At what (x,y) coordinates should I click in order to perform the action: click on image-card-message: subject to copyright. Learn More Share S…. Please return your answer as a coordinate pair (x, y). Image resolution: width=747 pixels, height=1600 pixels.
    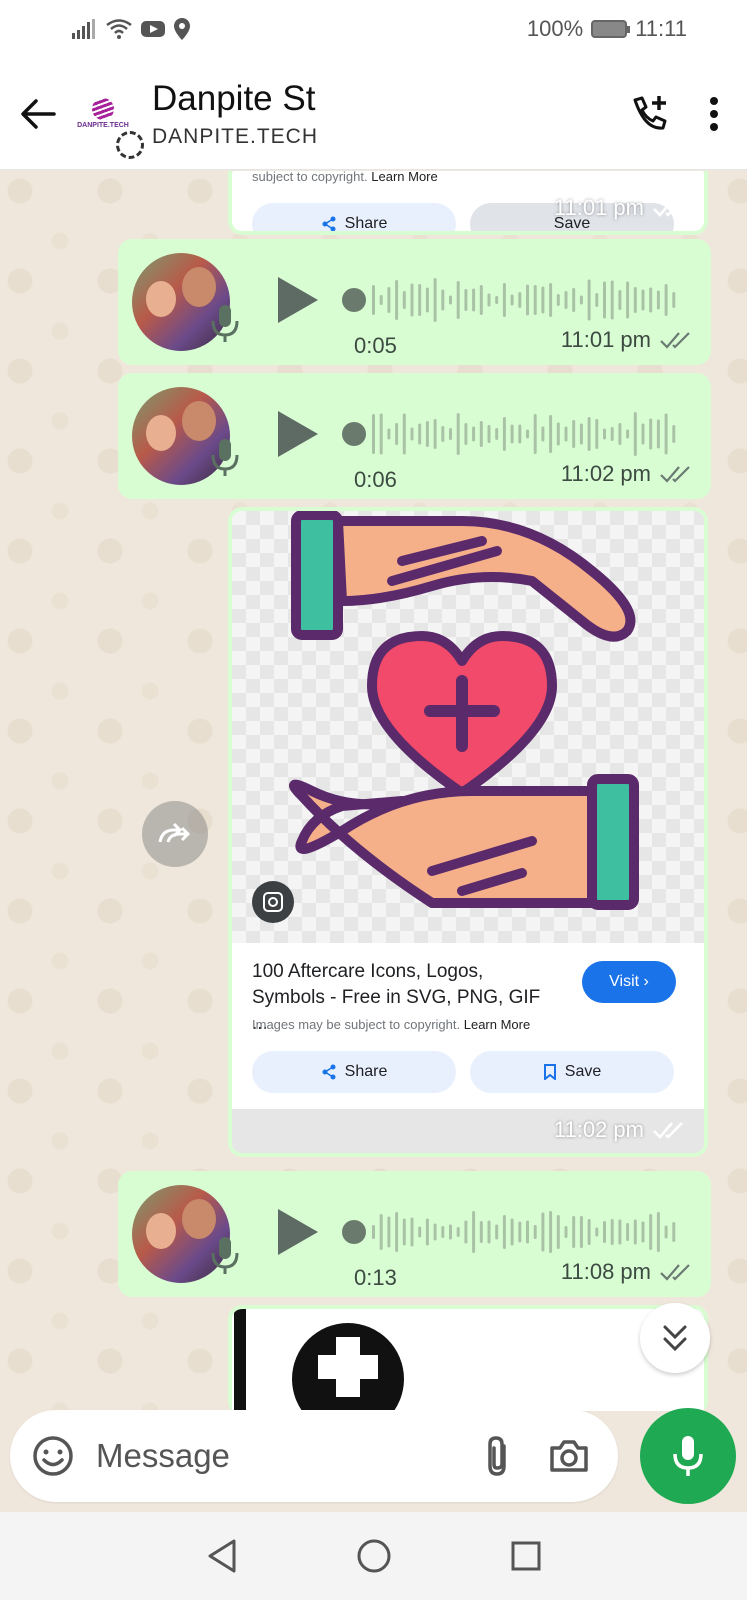
    Looking at the image, I should click on (468, 203).